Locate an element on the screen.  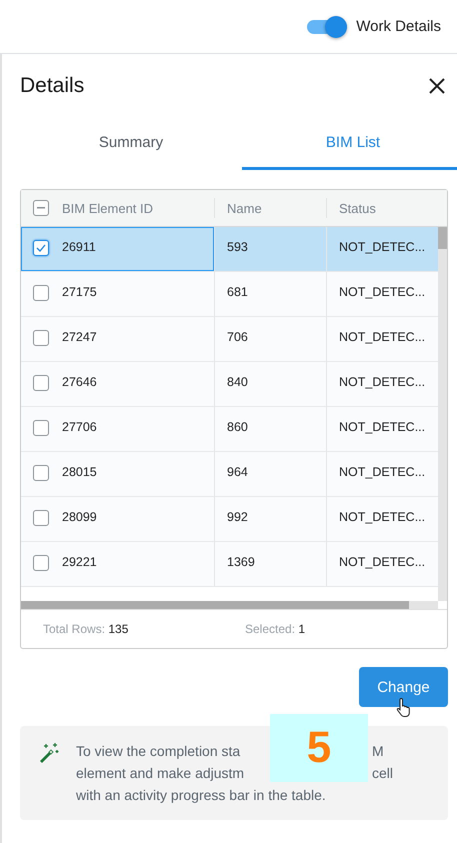
table-cell: 706 is located at coordinates (237, 337).